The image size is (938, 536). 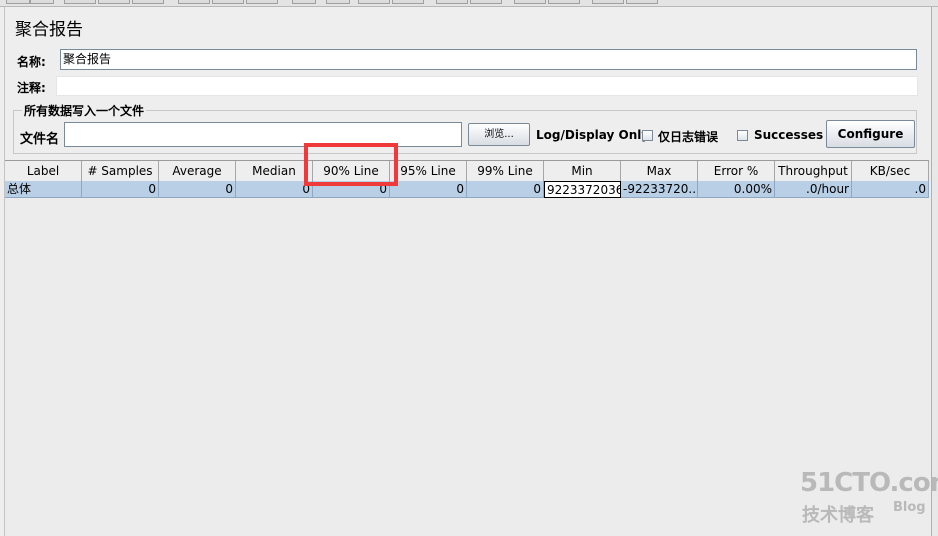 I want to click on successes-label: Successes, so click(x=789, y=135).